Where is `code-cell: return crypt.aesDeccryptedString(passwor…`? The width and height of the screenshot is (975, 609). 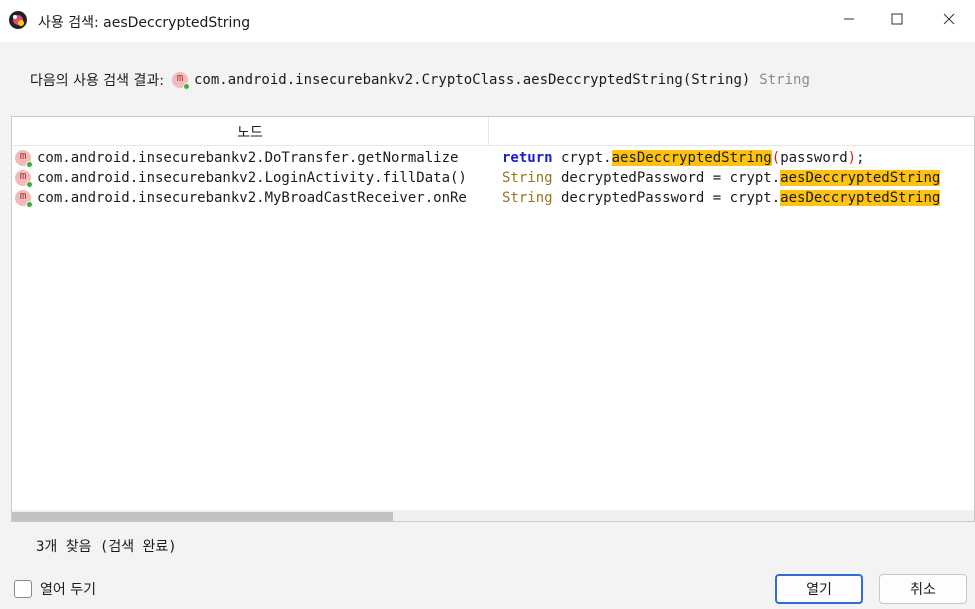 code-cell: return crypt.aesDeccryptedString(passwor… is located at coordinates (683, 158).